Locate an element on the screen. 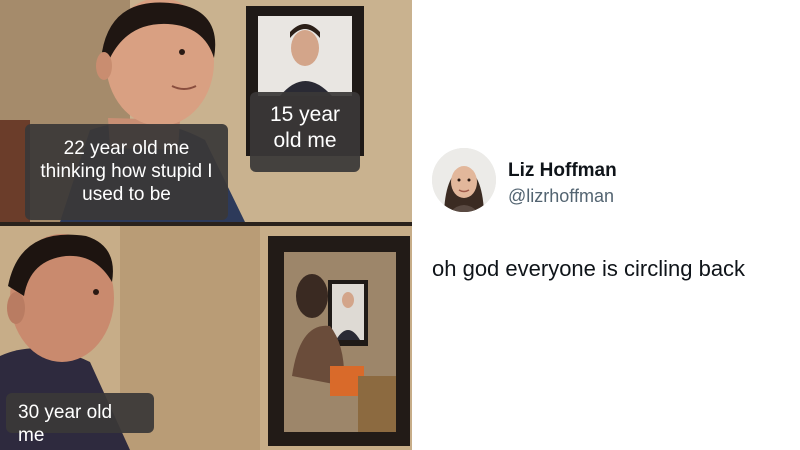 This screenshot has height=450, width=800. profile-photo-icon is located at coordinates (464, 180).